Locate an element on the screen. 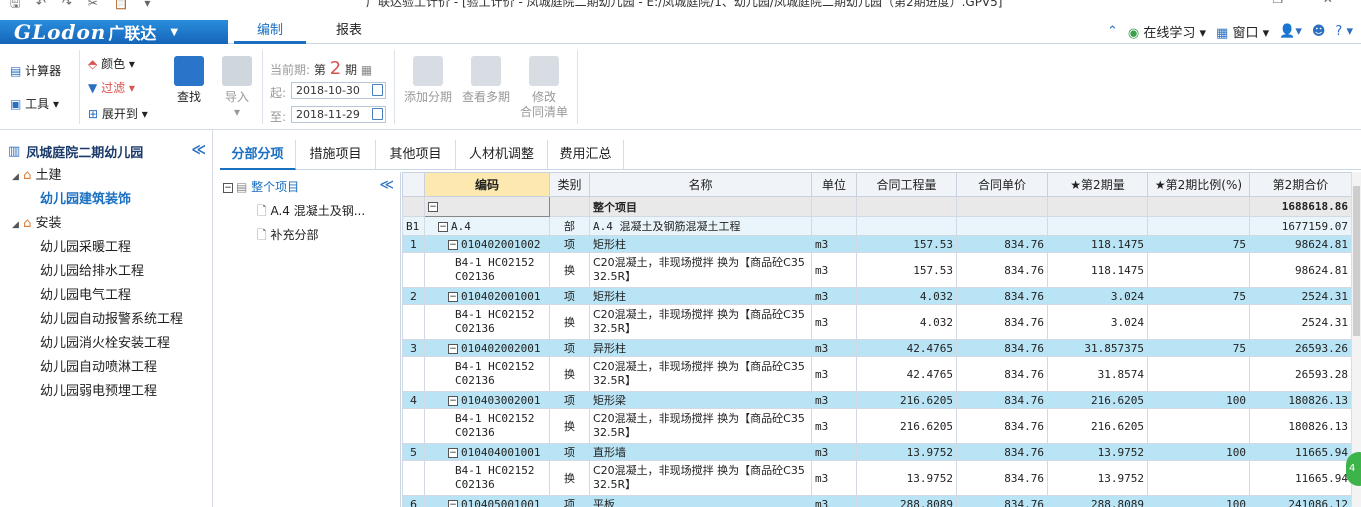 This screenshot has width=1361, height=507. window-menu-button: ▦ 窗口 ▾ is located at coordinates (1242, 31).